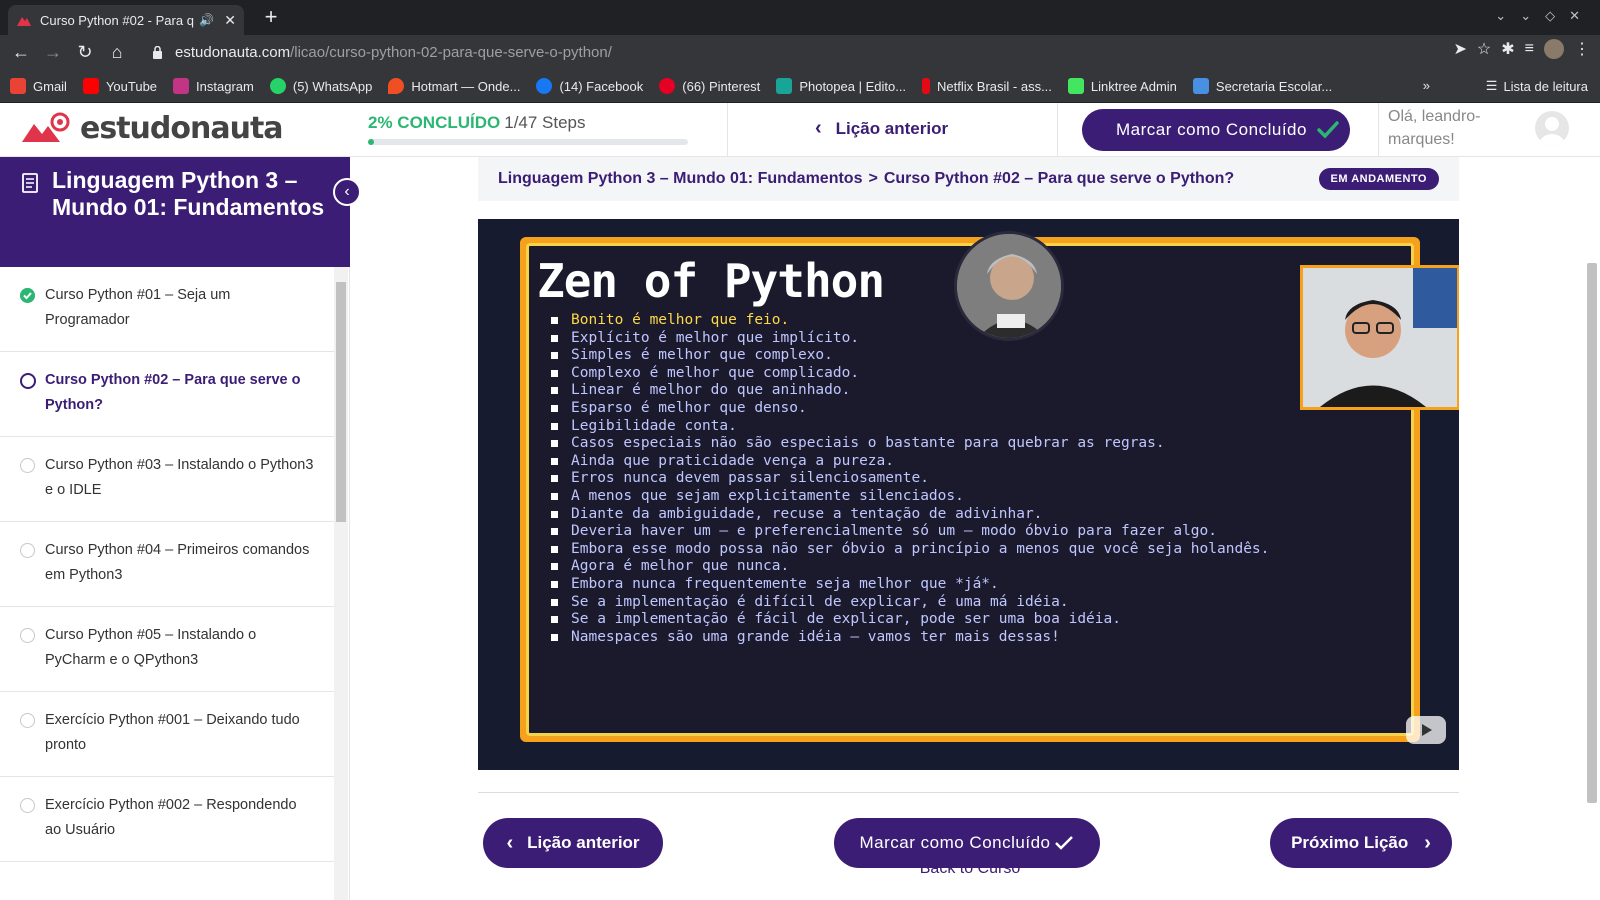 This screenshot has width=1600, height=900. I want to click on back-icon: ←, so click(21, 53).